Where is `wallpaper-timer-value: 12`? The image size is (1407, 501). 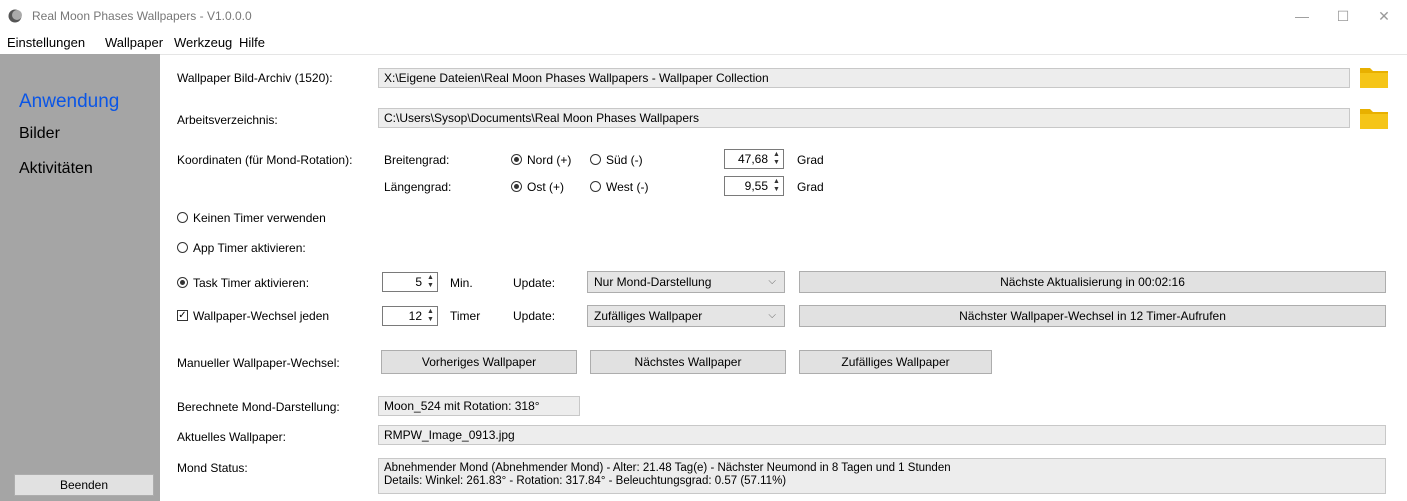
wallpaper-timer-value: 12 is located at coordinates (415, 316).